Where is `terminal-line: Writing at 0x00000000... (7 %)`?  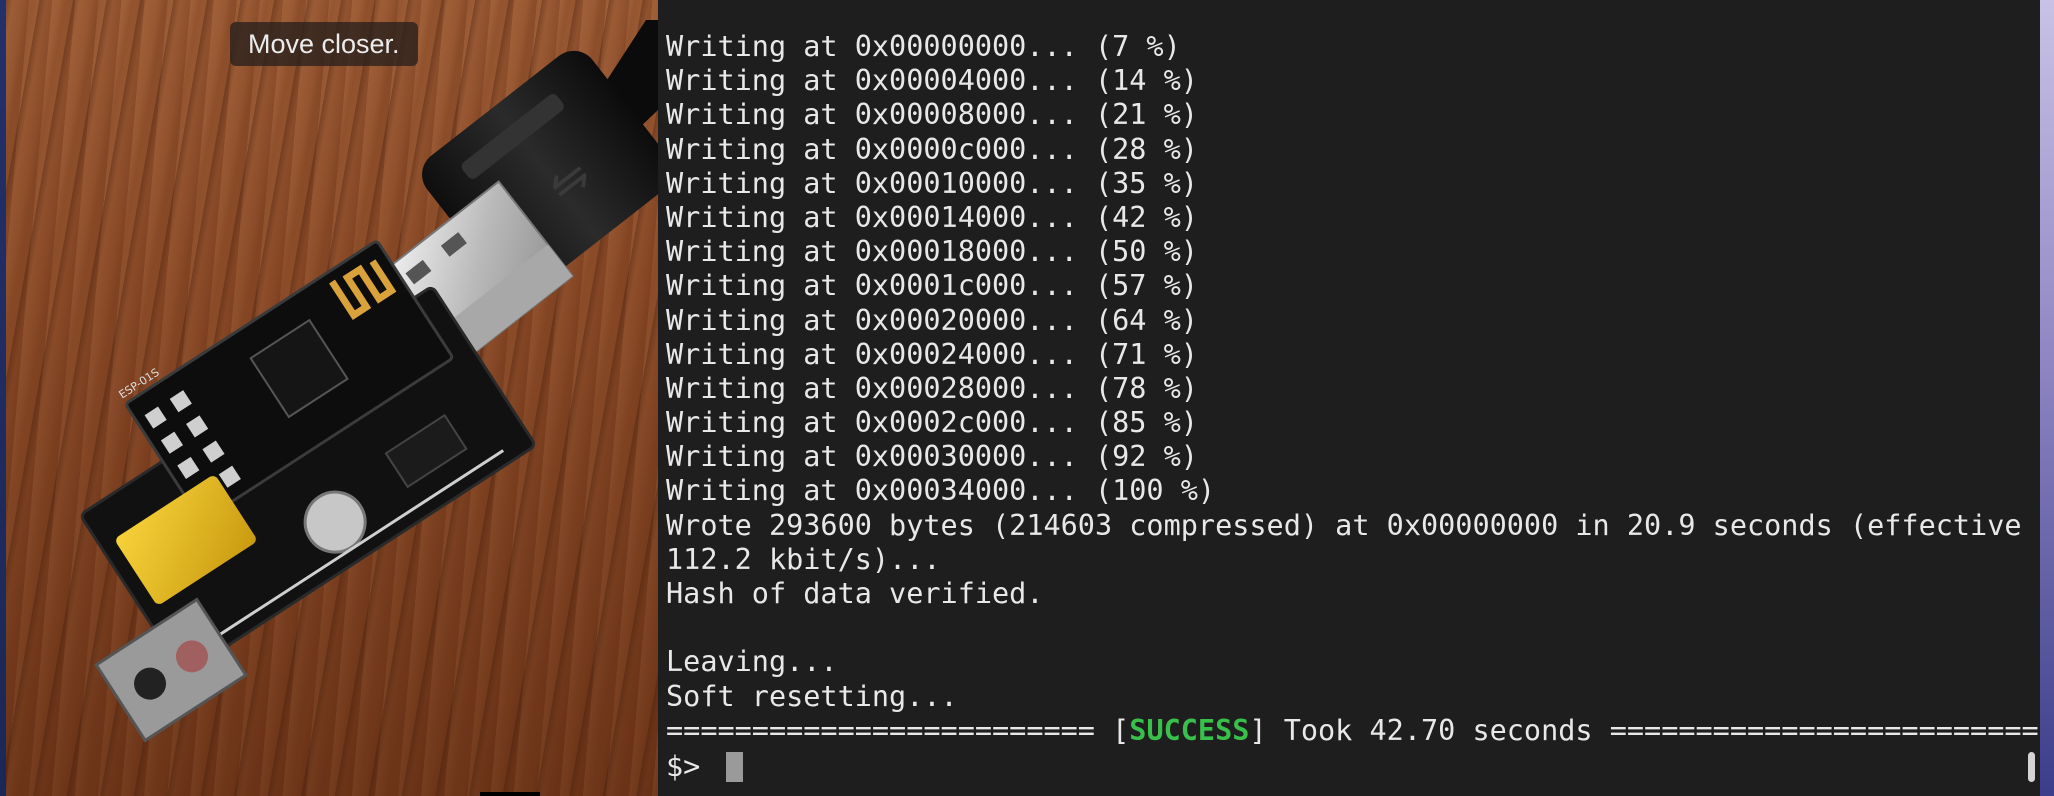 terminal-line: Writing at 0x00000000... (7 %) is located at coordinates (923, 46).